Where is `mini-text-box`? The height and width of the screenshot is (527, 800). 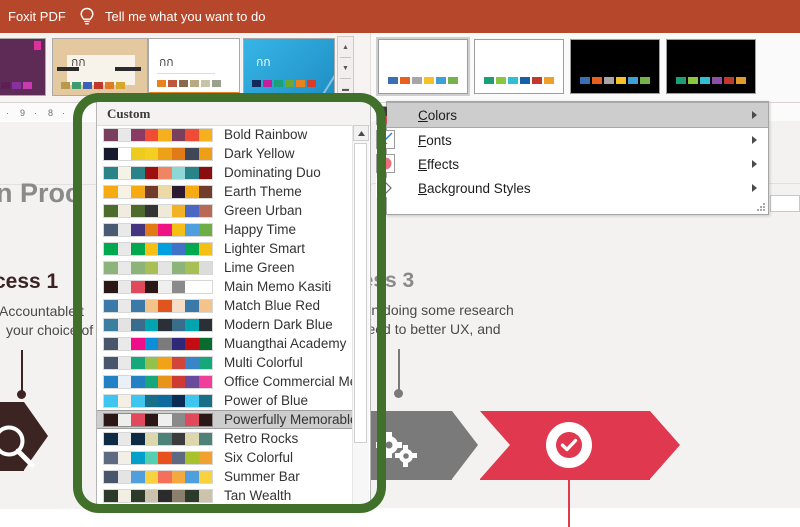
mini-text-box is located at coordinates (785, 203).